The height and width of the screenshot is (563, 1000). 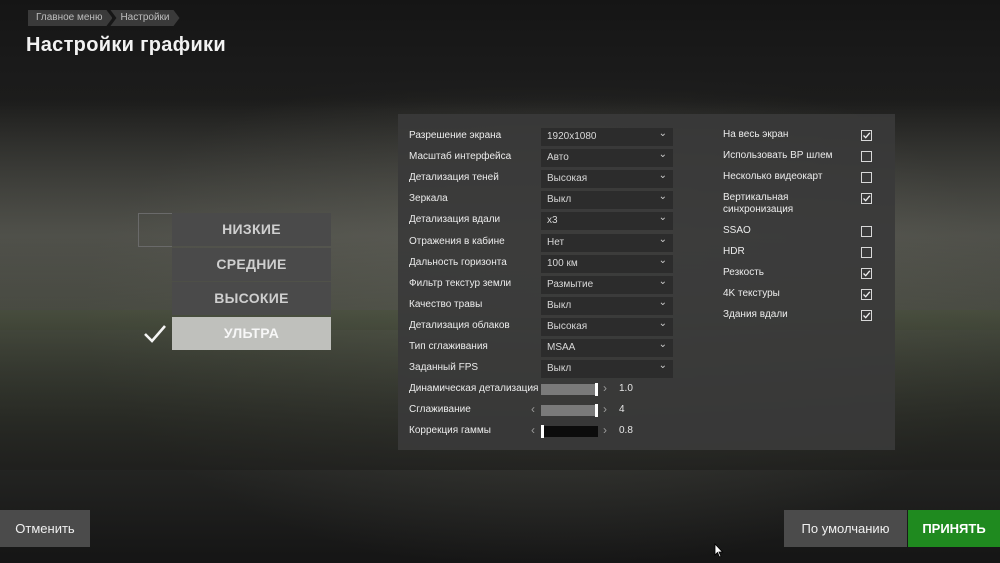 I want to click on preset-button: СРЕДНИЕ, so click(x=251, y=264).